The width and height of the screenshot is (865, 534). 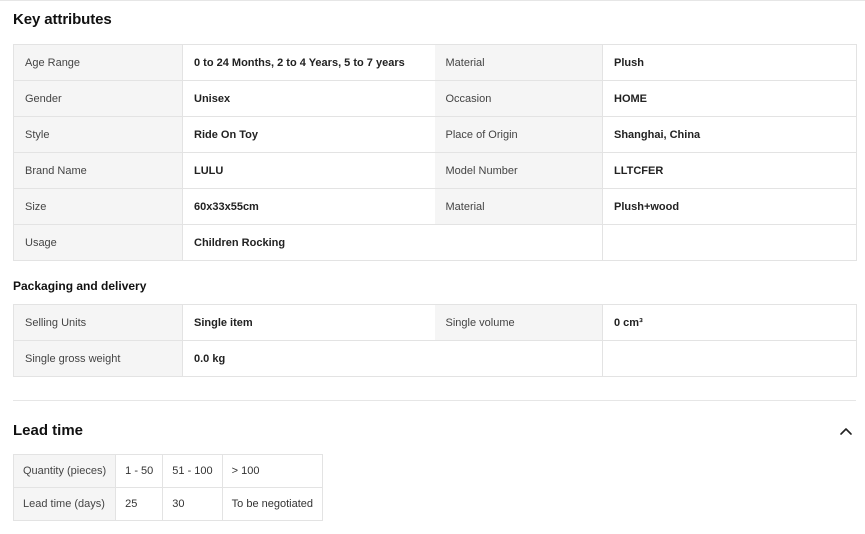 I want to click on table-row: Brand Name LULU Model Number LLTCFER, so click(x=435, y=170).